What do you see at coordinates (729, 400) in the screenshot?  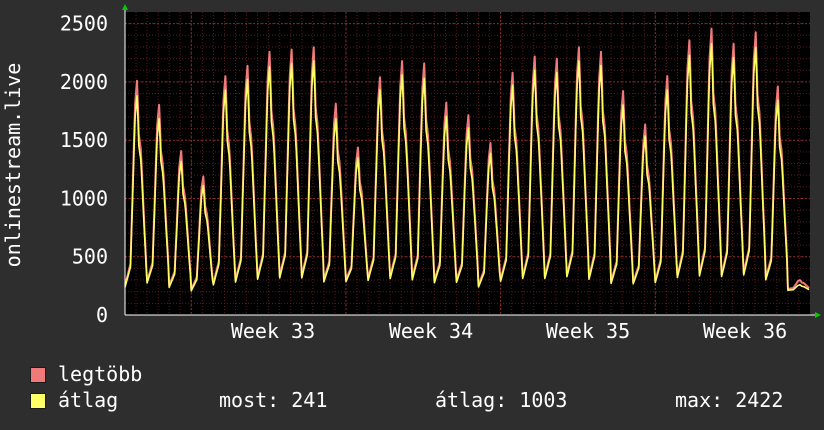 I see `stat-maximum: max: 2422` at bounding box center [729, 400].